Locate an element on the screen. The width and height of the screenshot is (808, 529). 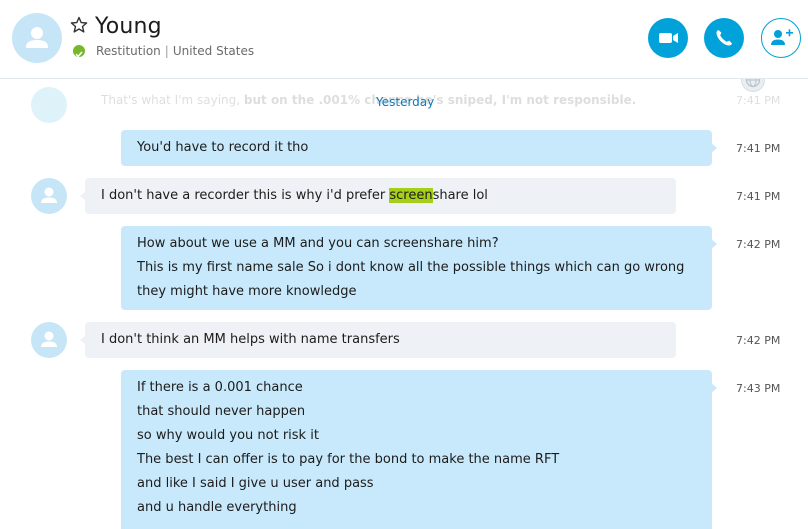
conversation-header: Young Restitution | United States is located at coordinates (404, 39).